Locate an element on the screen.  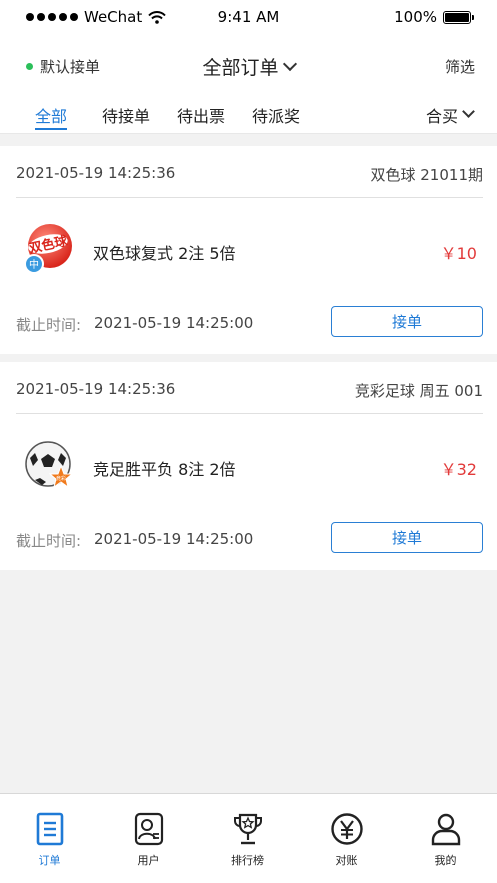
order-card-body: 竞彩 竞足胜平负 8注 2倍 ￥32 is located at coordinates (248, 467).